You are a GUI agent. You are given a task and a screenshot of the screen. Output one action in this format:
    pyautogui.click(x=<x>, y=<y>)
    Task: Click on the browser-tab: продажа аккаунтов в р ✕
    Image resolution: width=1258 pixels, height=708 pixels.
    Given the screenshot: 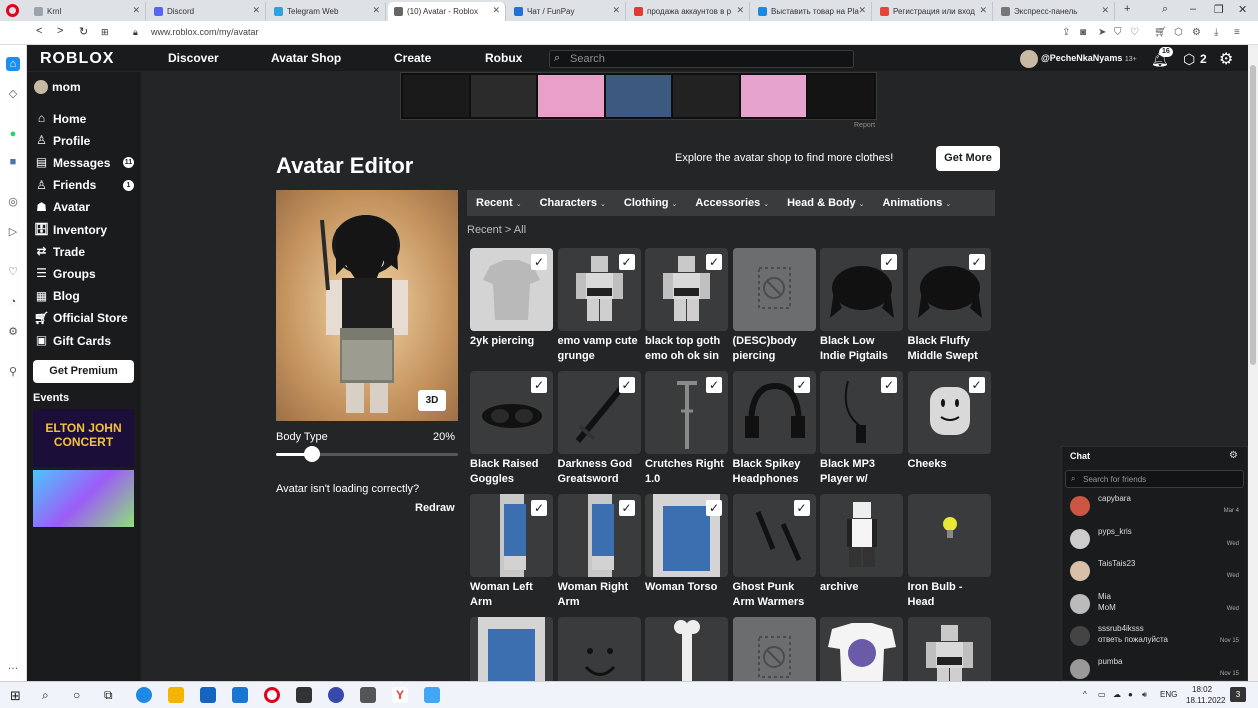 What is the action you would take?
    pyautogui.click(x=689, y=11)
    